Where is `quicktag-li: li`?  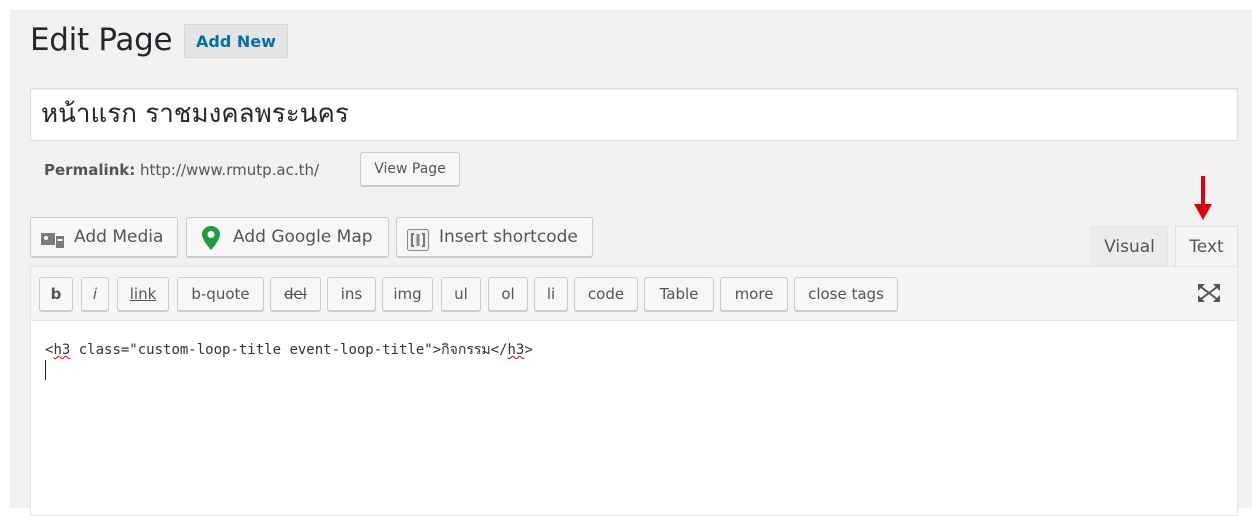
quicktag-li: li is located at coordinates (551, 294).